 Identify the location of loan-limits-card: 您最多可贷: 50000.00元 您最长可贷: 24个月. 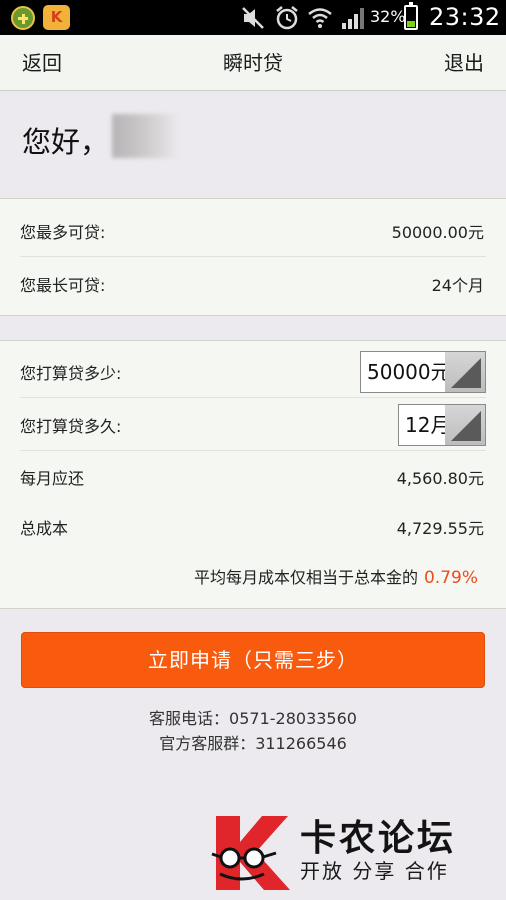
(253, 257).